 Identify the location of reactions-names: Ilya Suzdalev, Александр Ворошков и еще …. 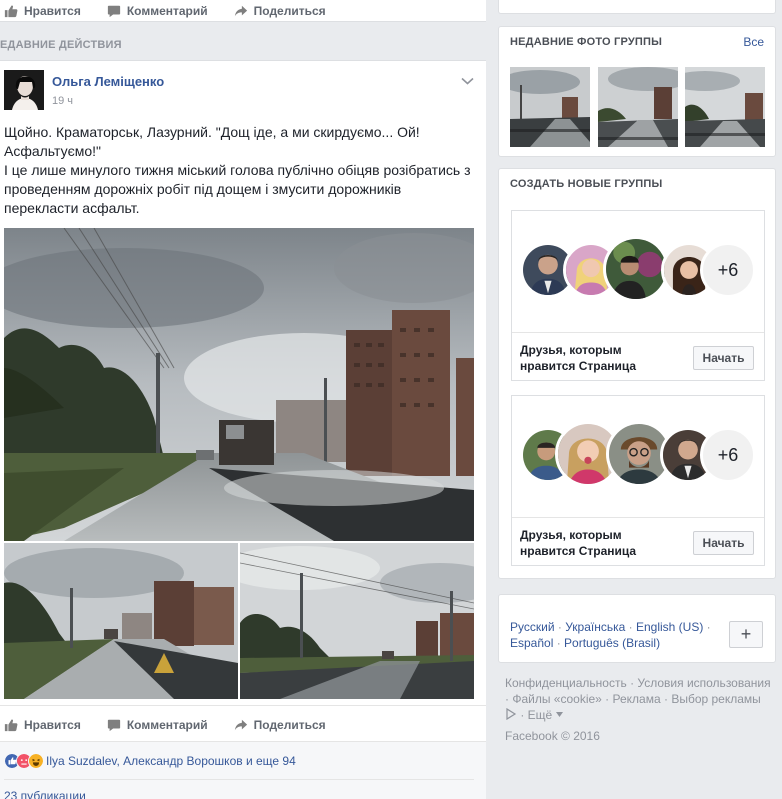
(171, 761).